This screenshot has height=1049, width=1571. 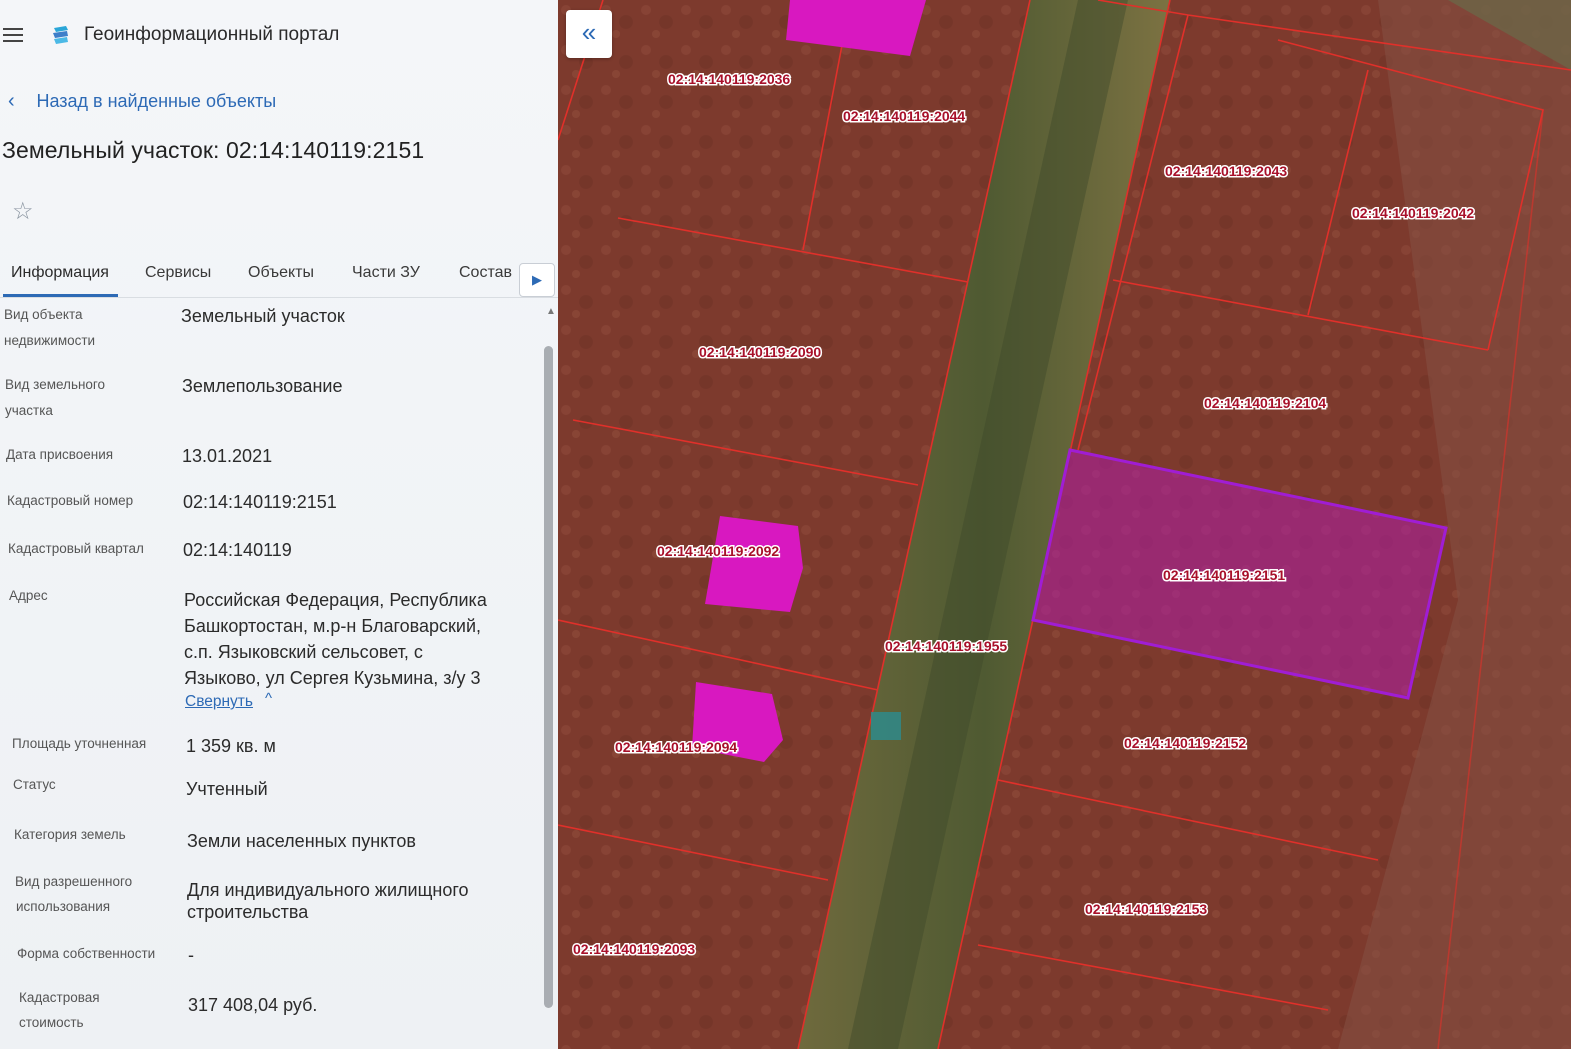 What do you see at coordinates (886, 726) in the screenshot?
I see `small-structure` at bounding box center [886, 726].